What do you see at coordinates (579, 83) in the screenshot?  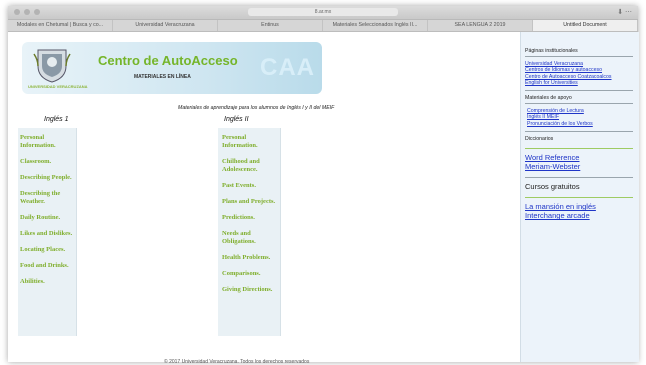 I see `institucionales-link: English for Universities` at bounding box center [579, 83].